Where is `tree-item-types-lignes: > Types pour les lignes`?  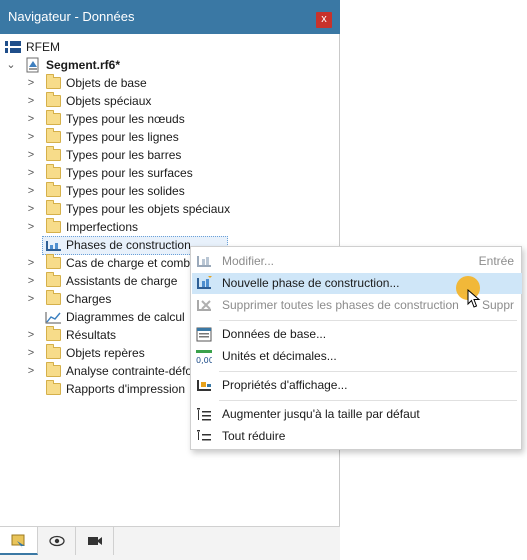 tree-item-types-lignes: > Types pour les lignes is located at coordinates (170, 137).